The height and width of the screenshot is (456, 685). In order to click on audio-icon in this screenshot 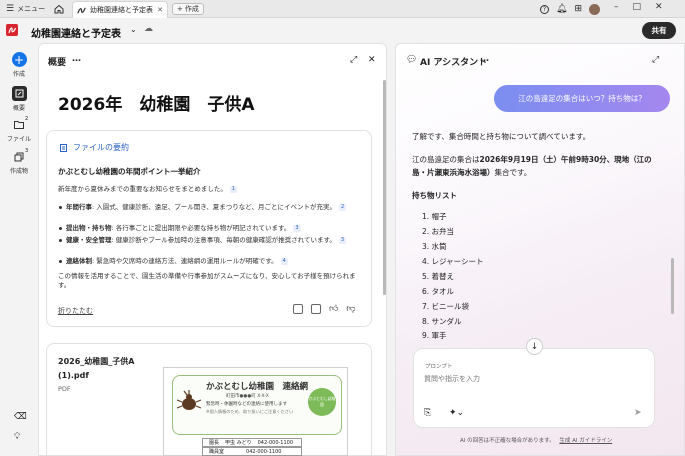, I will do `click(298, 309)`.